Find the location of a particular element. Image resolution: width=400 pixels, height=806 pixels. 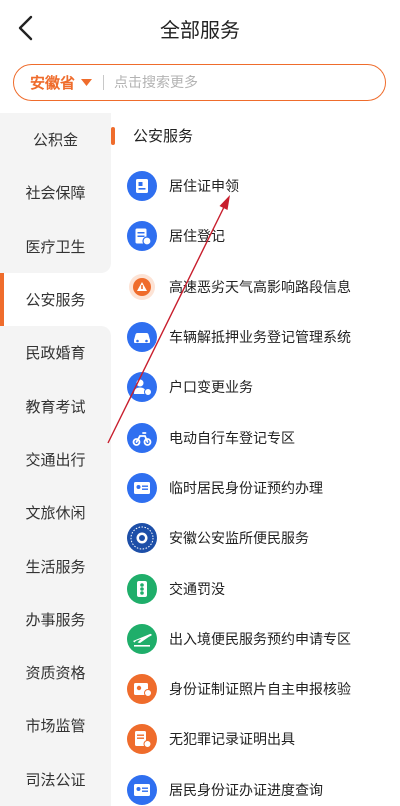

sidebar-item-life-services: 生活服务 is located at coordinates (55, 565).